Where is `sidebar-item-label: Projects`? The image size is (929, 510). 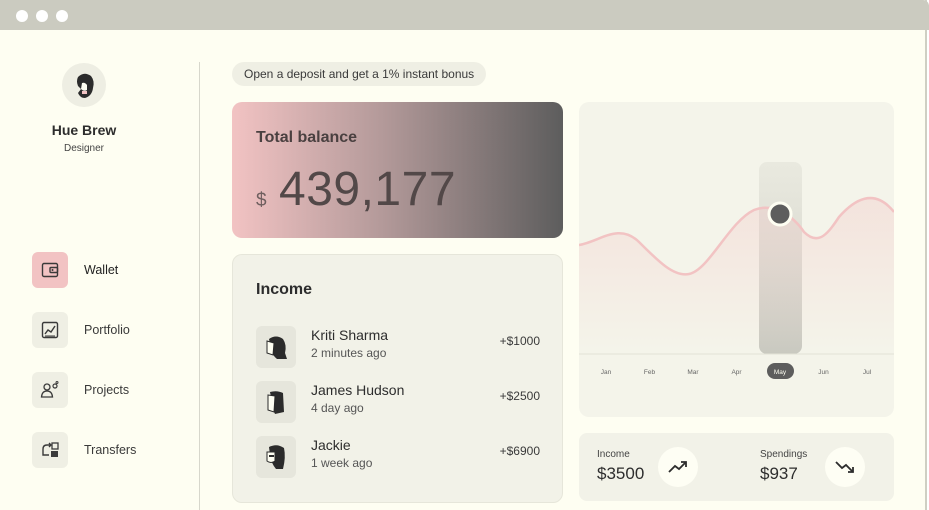 sidebar-item-label: Projects is located at coordinates (107, 390).